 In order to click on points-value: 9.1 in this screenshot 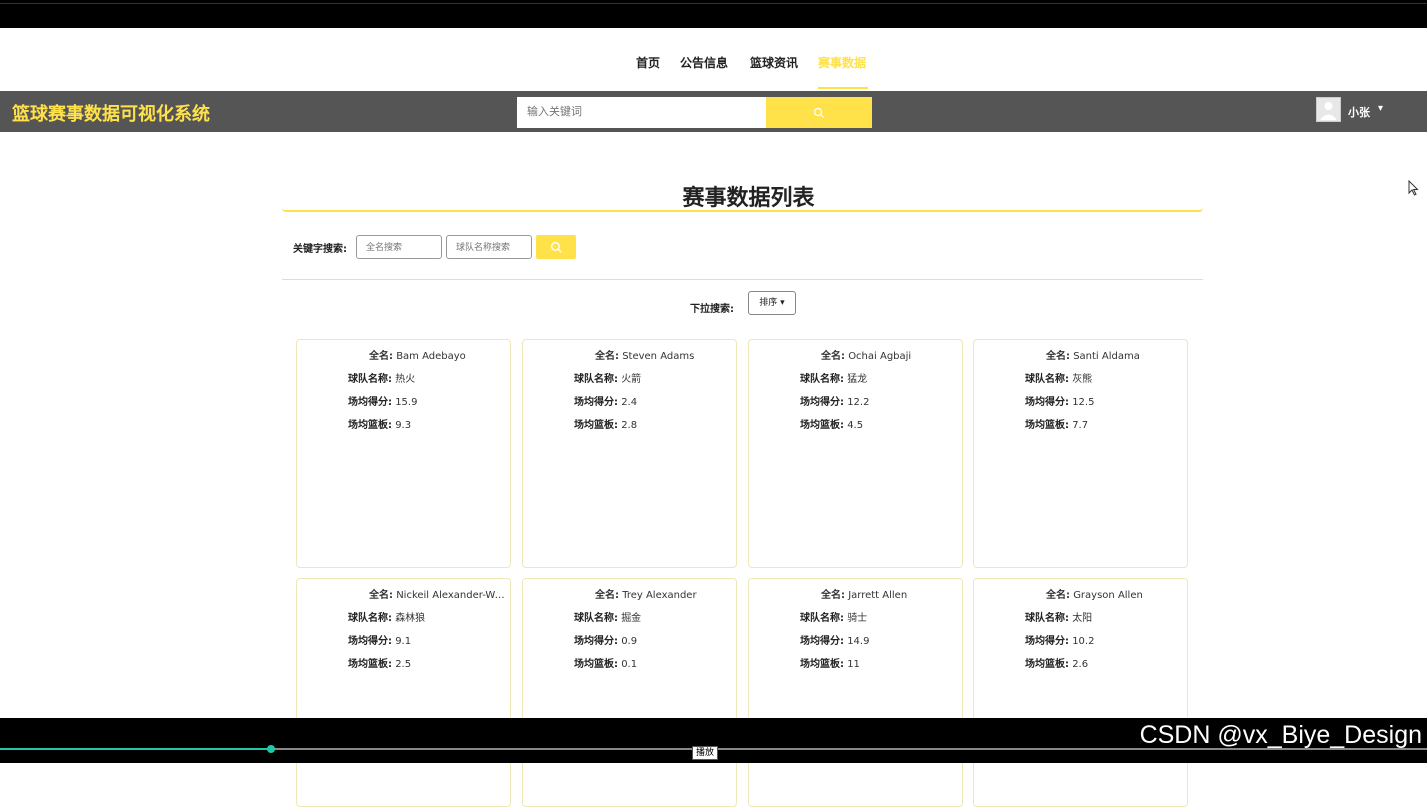, I will do `click(403, 641)`.